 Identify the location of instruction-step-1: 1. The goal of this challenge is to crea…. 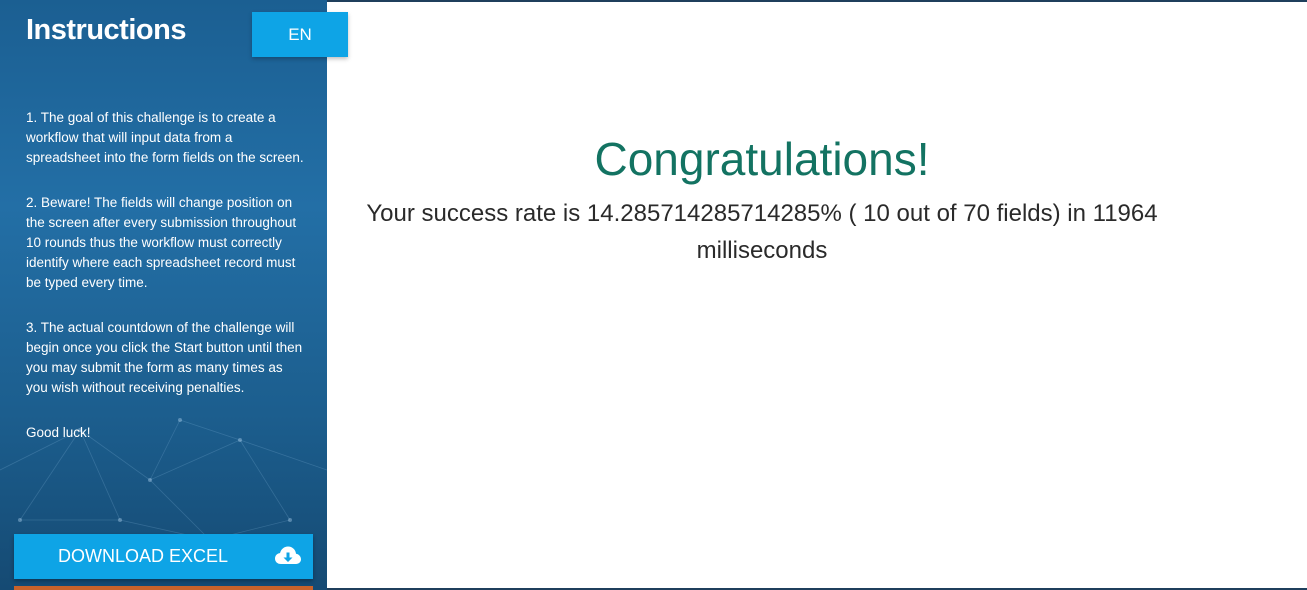
(165, 137).